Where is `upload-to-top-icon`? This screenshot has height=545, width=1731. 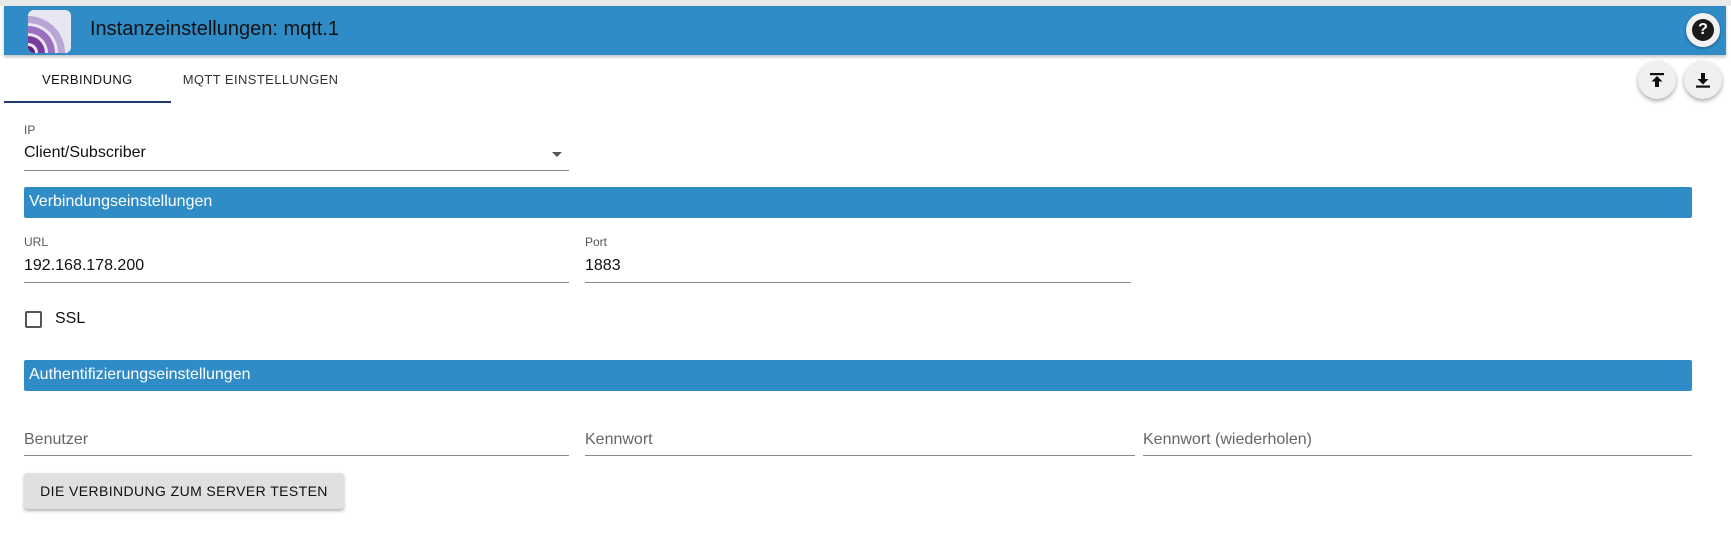 upload-to-top-icon is located at coordinates (1657, 80).